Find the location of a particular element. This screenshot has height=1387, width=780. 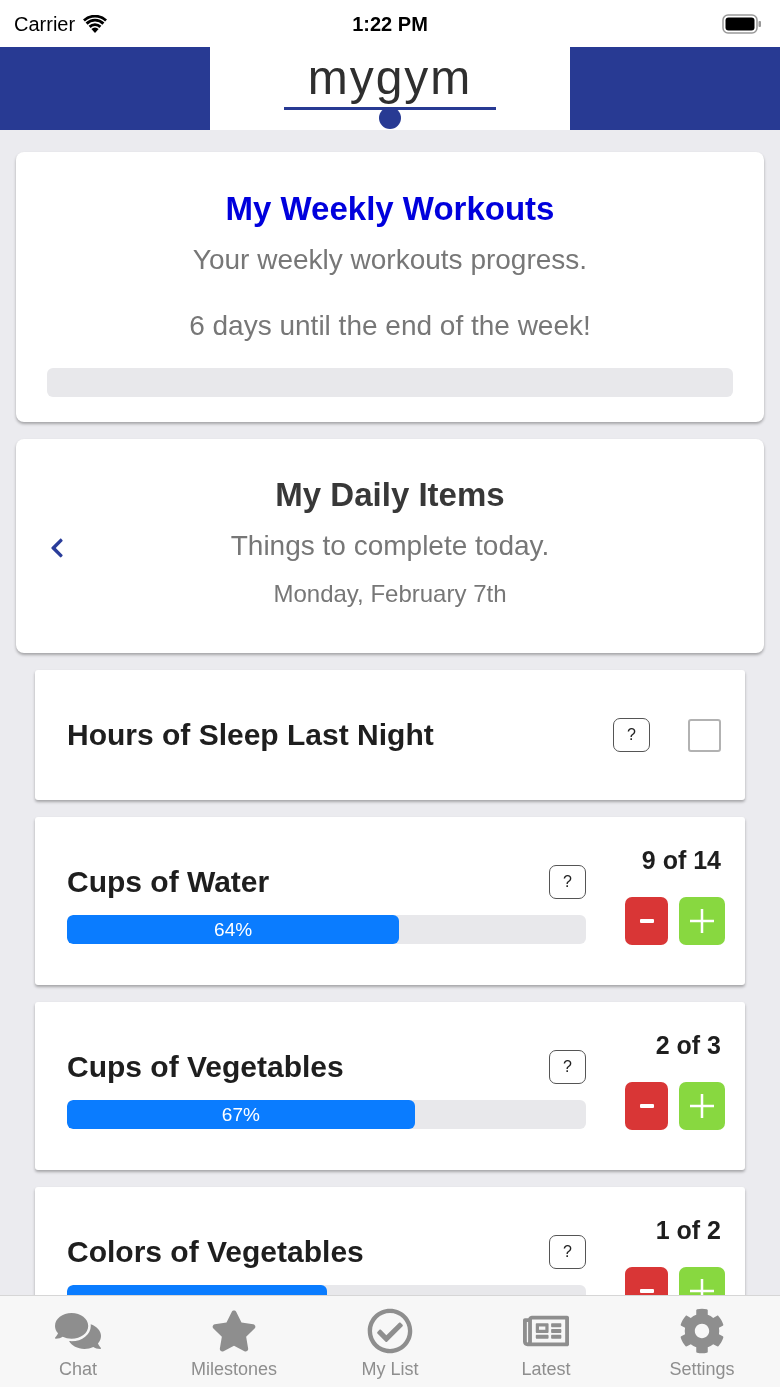

item-title: Colors of Vegetables is located at coordinates (216, 1252).